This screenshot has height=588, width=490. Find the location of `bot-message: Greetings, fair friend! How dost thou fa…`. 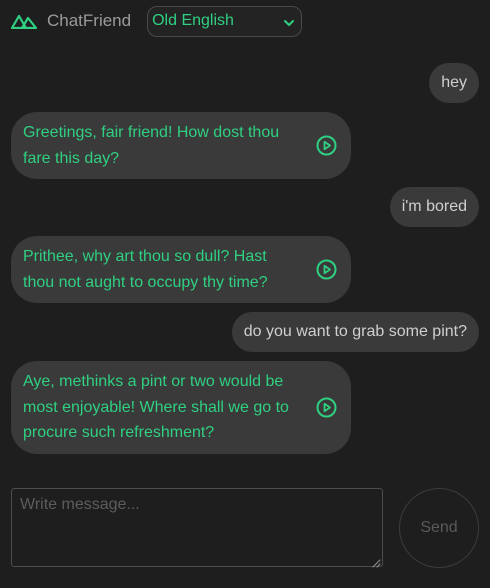

bot-message: Greetings, fair friend! How dost thou fa… is located at coordinates (181, 145).